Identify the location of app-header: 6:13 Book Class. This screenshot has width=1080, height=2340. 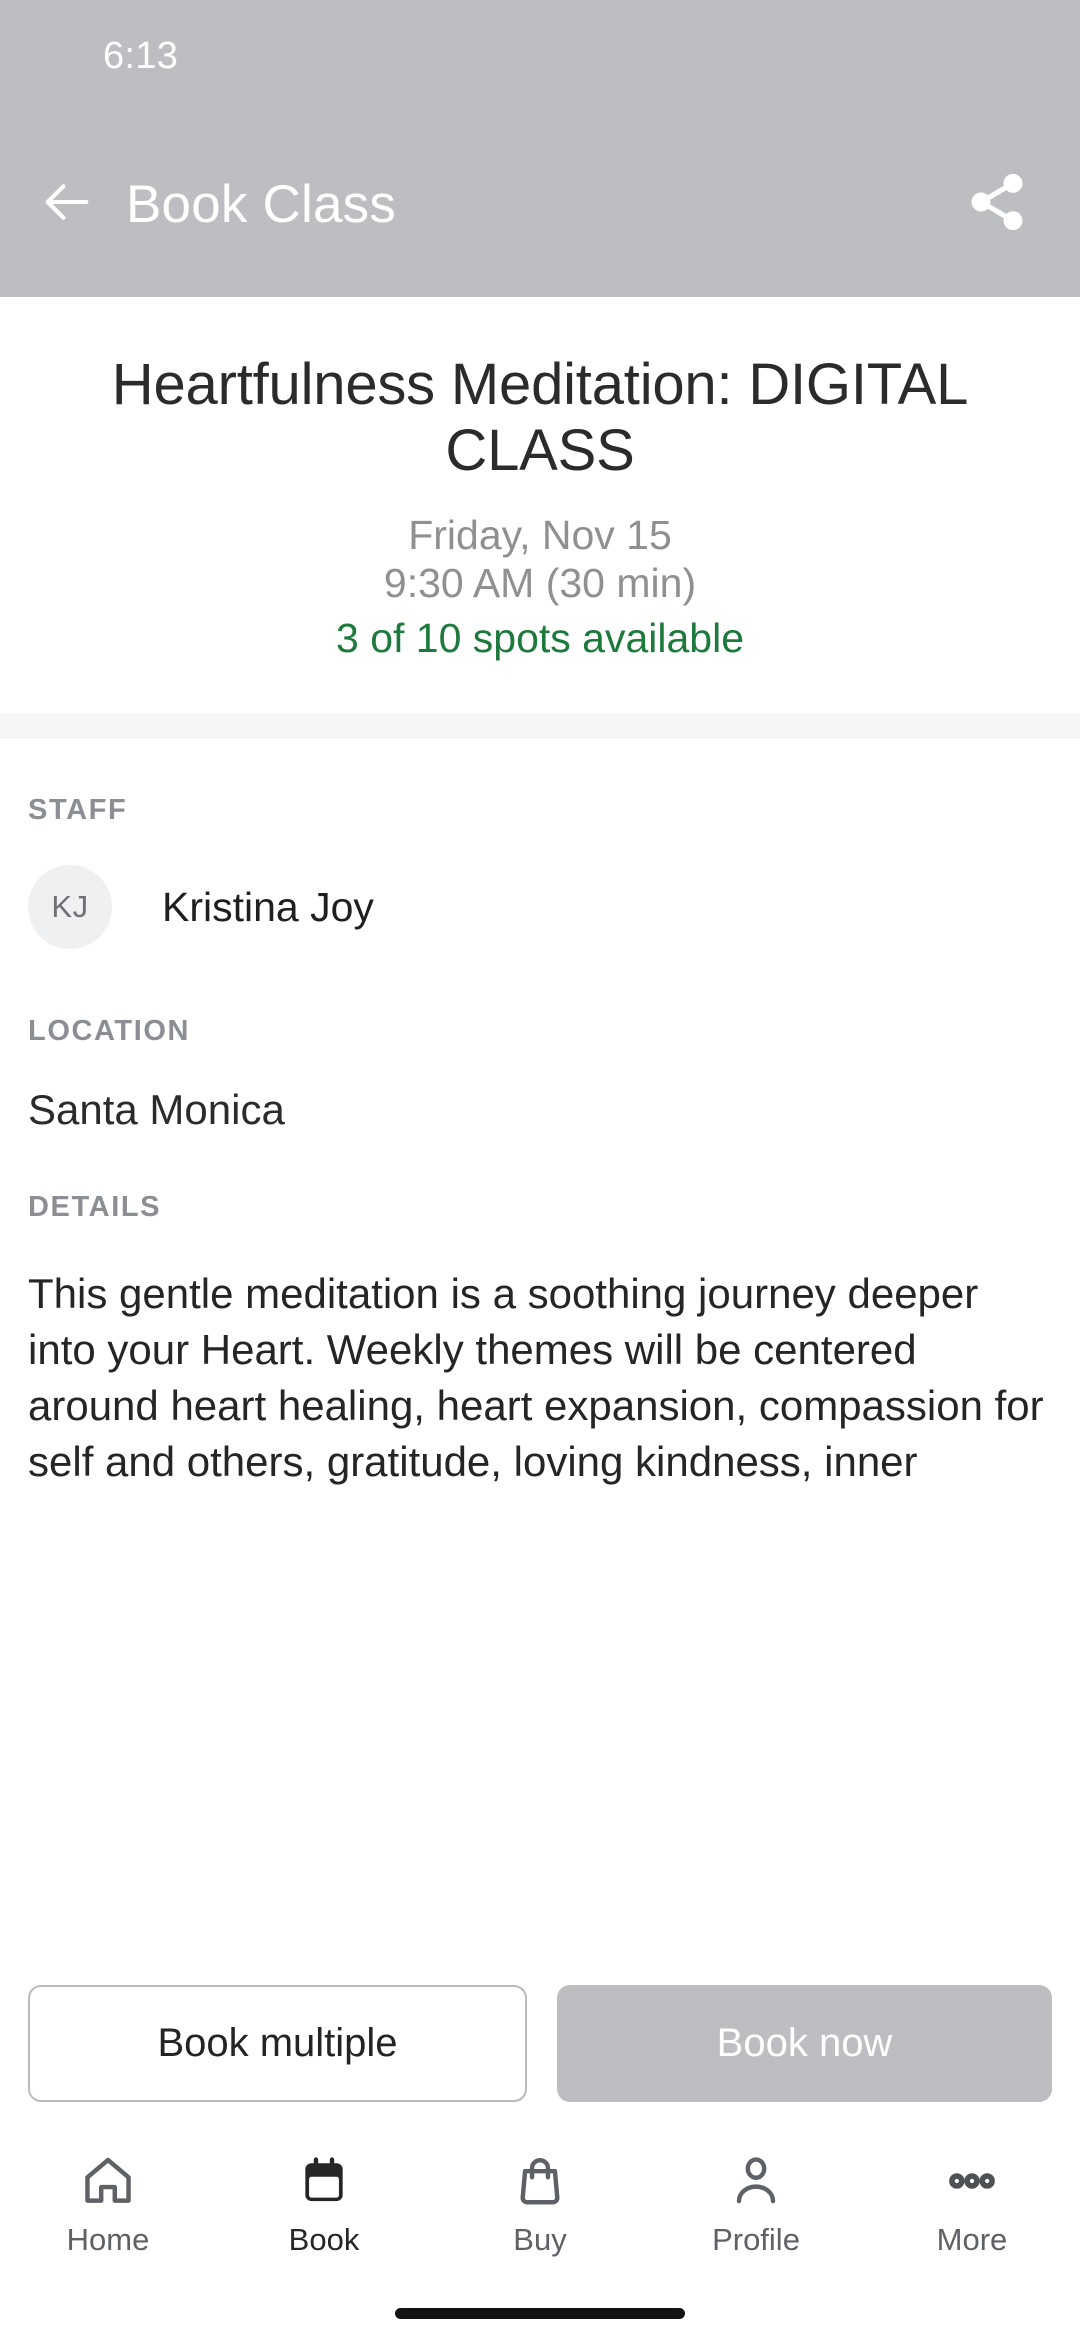
(540, 148).